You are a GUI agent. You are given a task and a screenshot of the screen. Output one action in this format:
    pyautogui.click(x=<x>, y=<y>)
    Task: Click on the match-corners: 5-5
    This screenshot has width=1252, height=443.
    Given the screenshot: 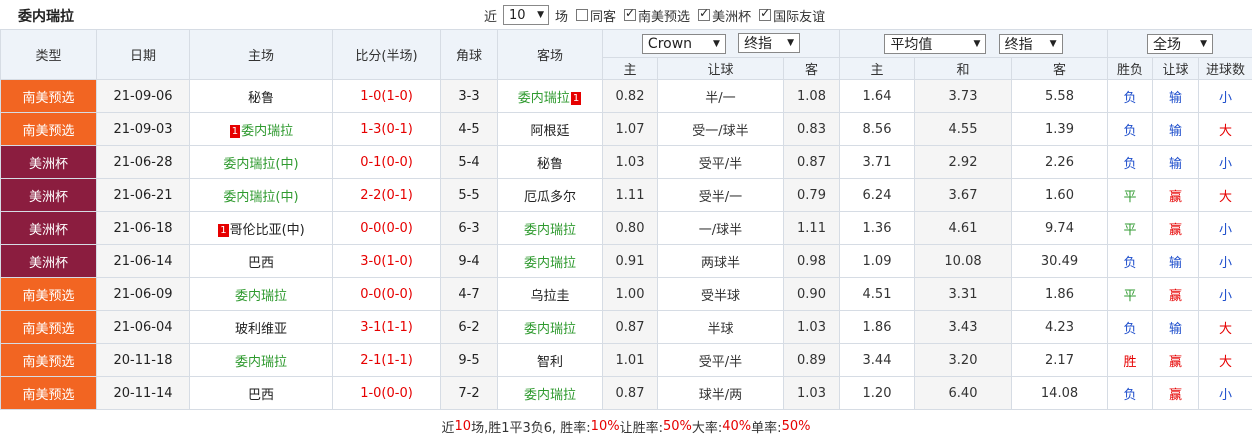 What is the action you would take?
    pyautogui.click(x=469, y=195)
    